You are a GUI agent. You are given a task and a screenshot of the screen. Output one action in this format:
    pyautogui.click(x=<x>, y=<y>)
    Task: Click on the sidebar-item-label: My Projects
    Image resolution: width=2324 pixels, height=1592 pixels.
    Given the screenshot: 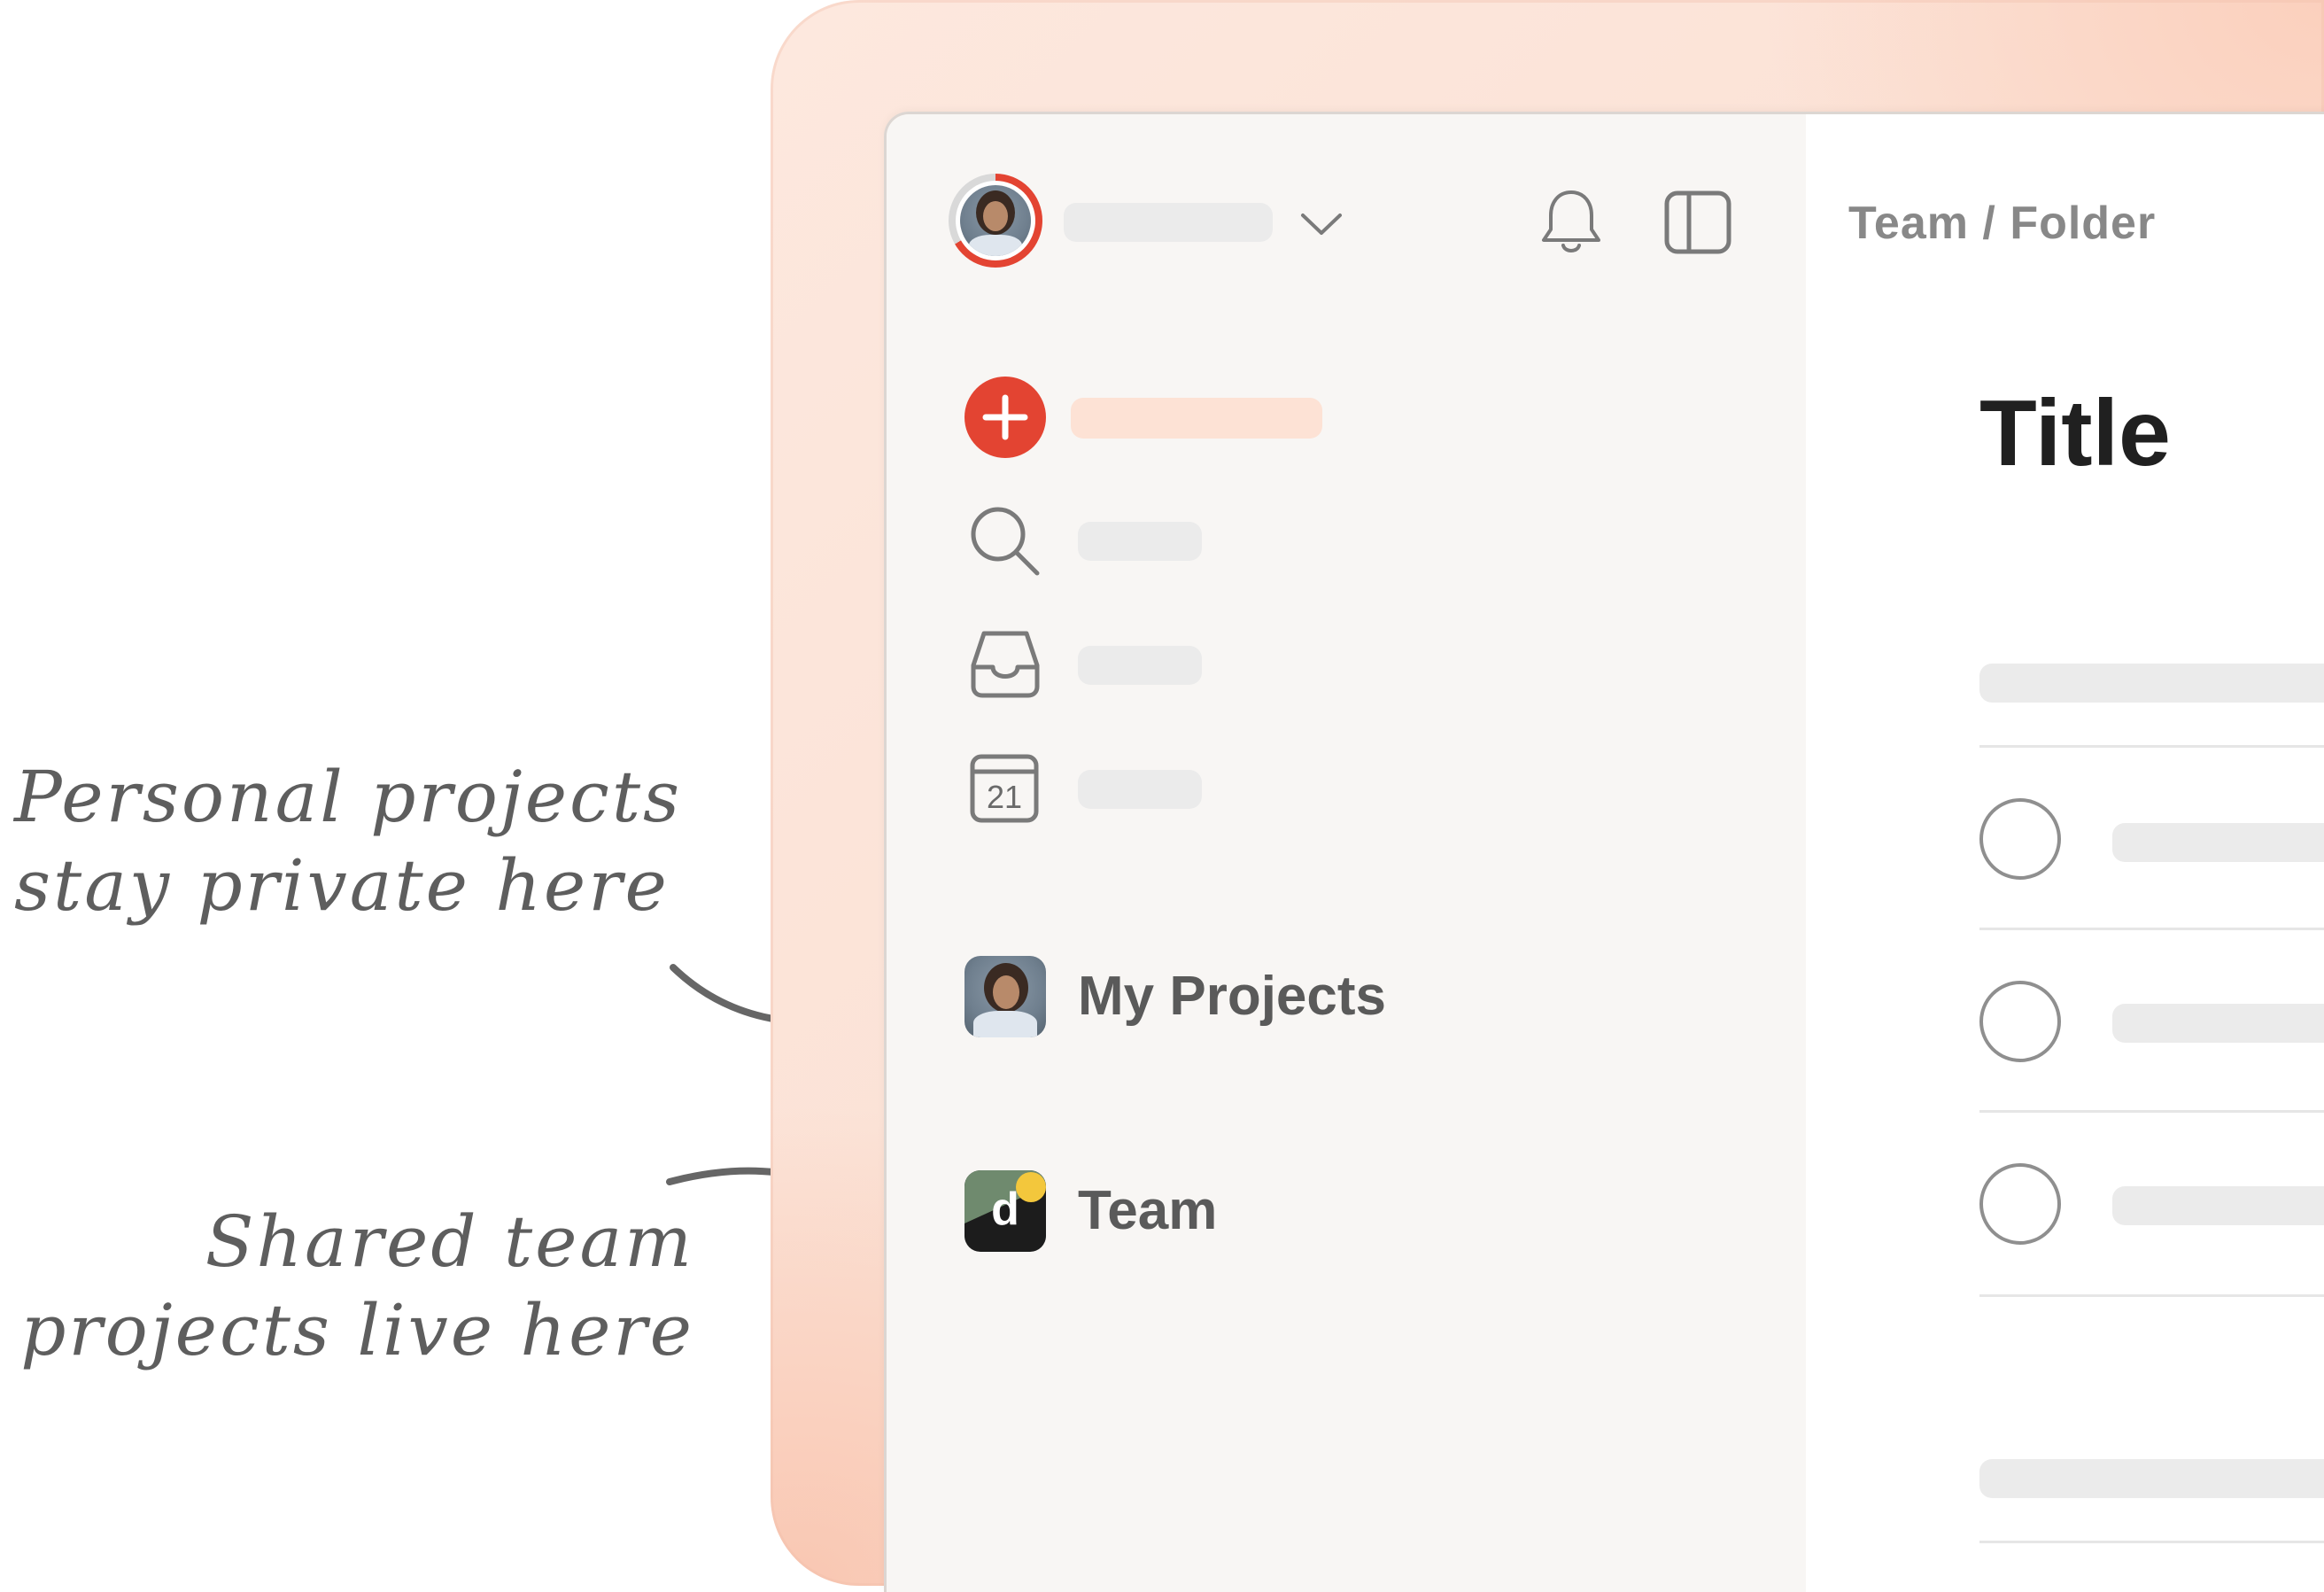 What is the action you would take?
    pyautogui.click(x=1232, y=996)
    